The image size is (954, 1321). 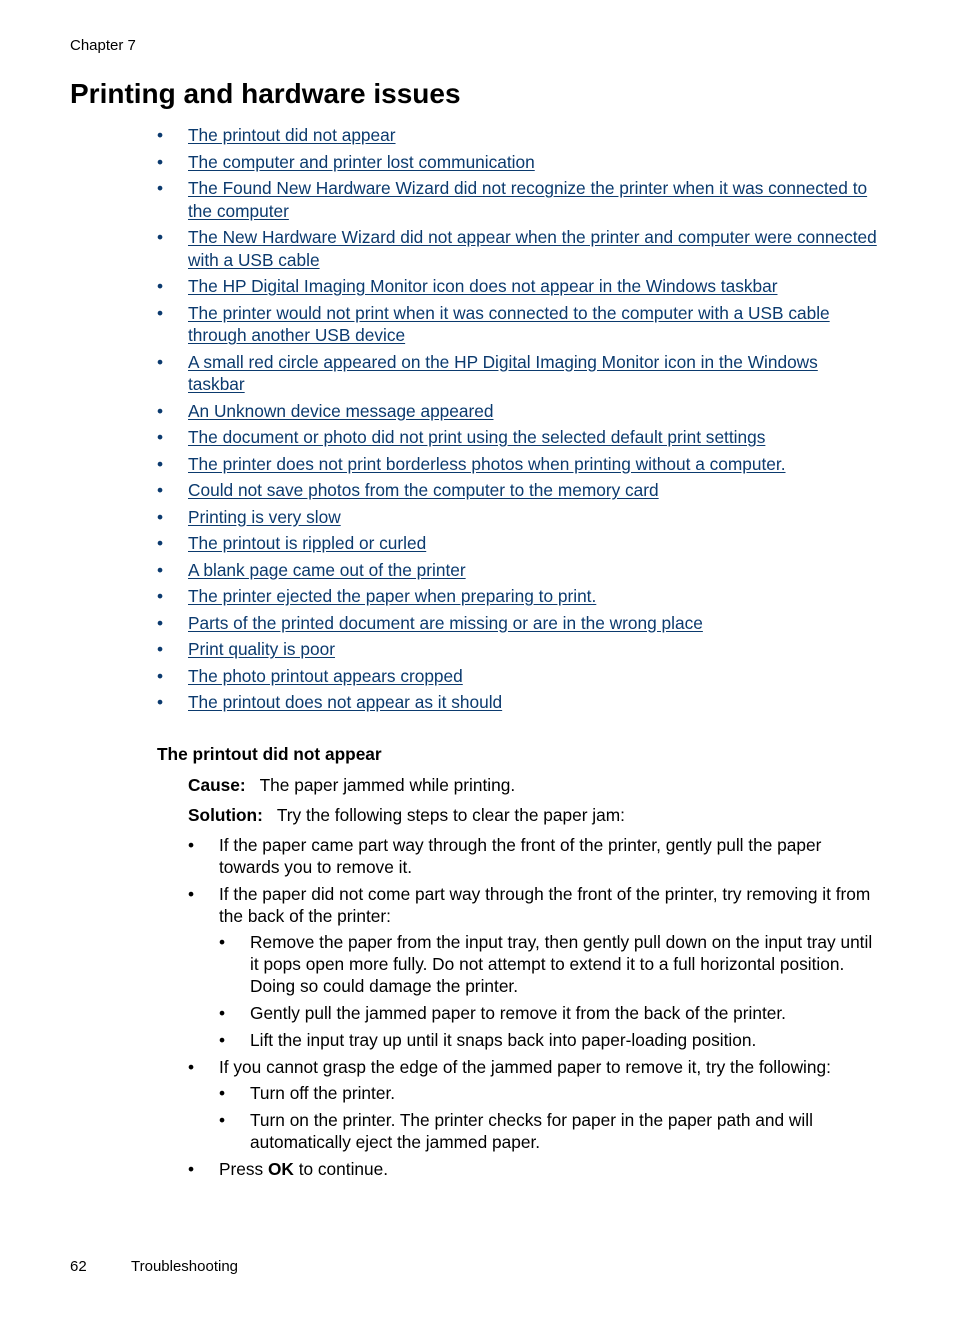 I want to click on step-text-before: Press, so click(x=243, y=1169).